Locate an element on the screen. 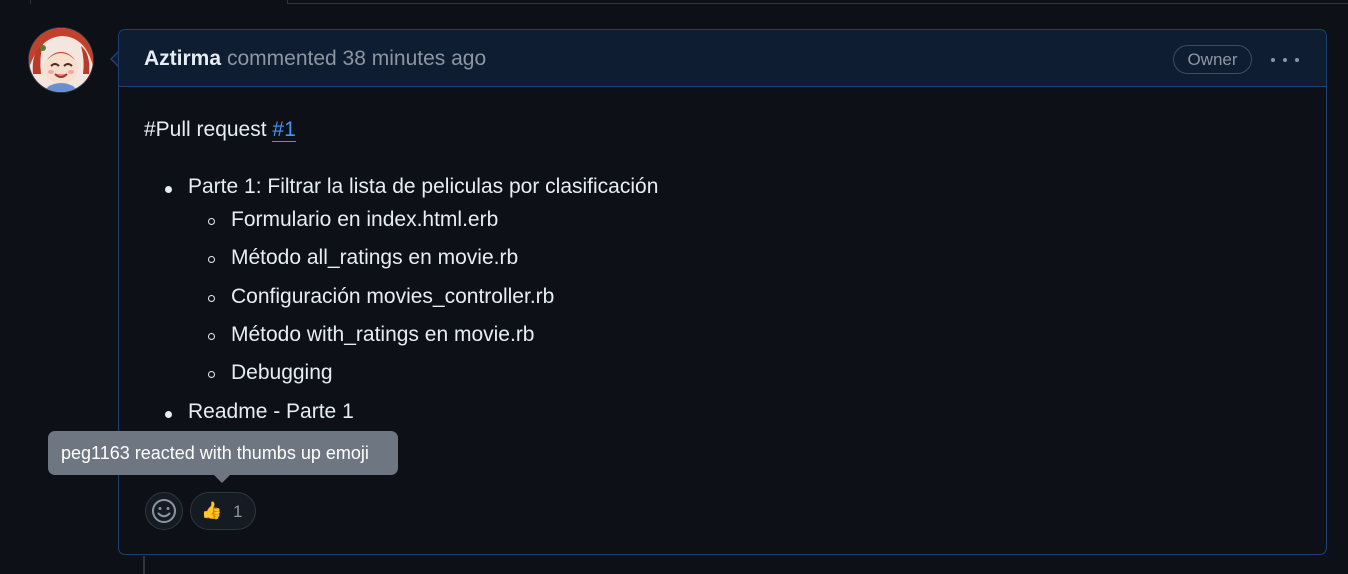 This screenshot has height=574, width=1348. thumbs-up-reaction-button: 👍 1 is located at coordinates (223, 511).